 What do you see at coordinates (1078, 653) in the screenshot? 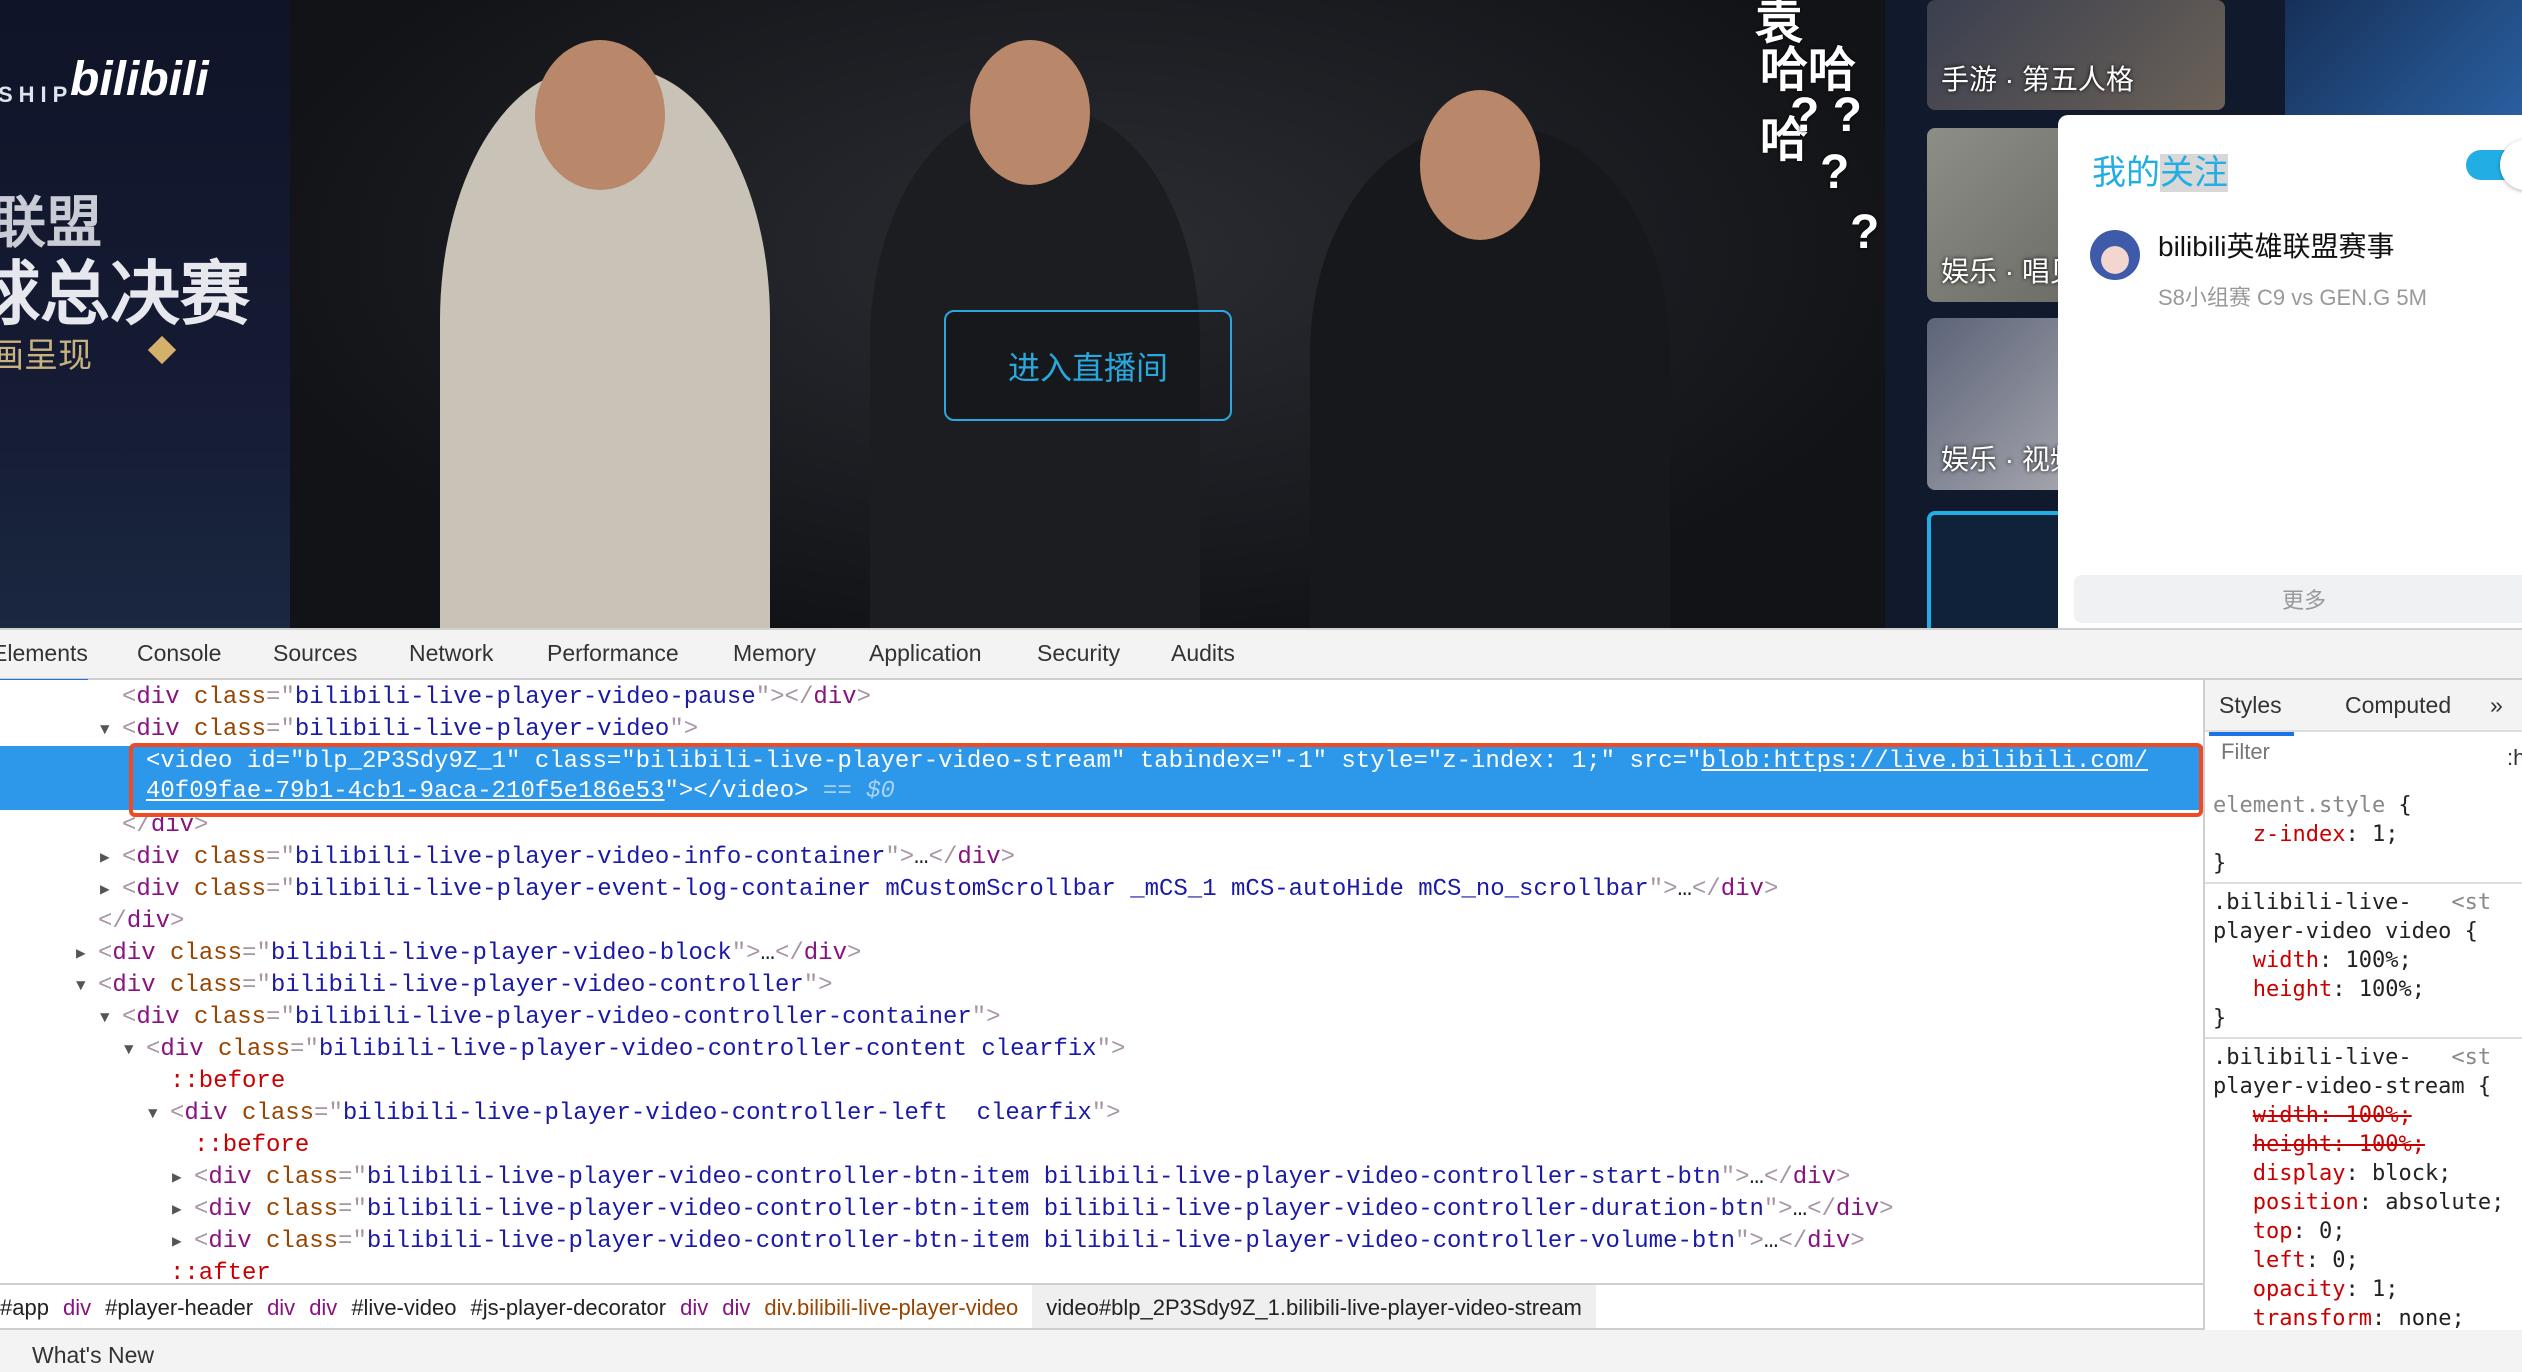
I see `tab-security: Security` at bounding box center [1078, 653].